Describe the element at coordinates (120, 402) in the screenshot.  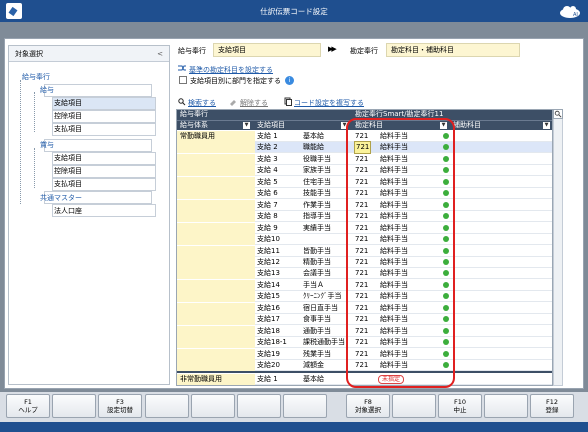
I see `fkey-number: F3` at that location.